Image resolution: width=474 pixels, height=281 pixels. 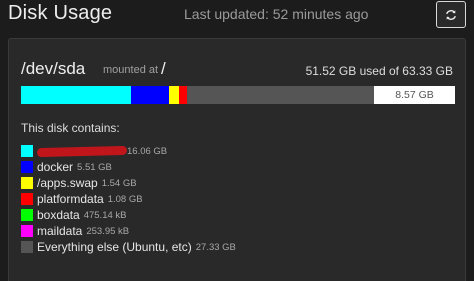 What do you see at coordinates (276, 14) in the screenshot?
I see `last-updated-text: Last updated: 52 minutes ago` at bounding box center [276, 14].